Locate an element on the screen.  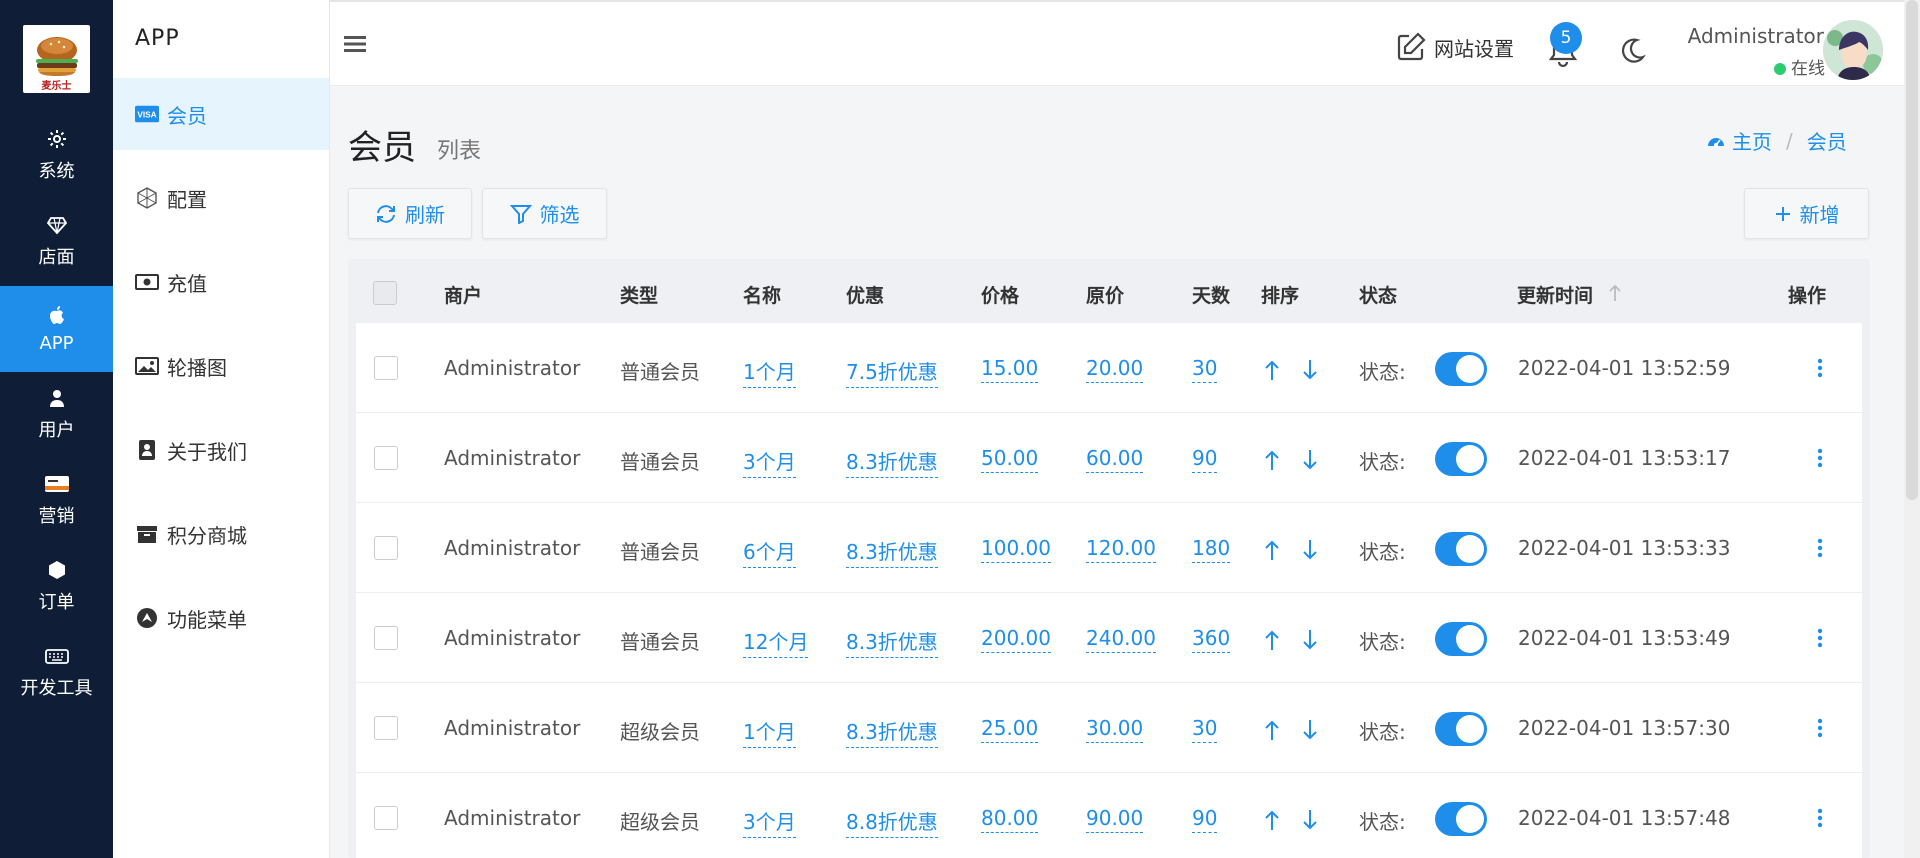
cell-merchant: Administrator is located at coordinates (512, 638).